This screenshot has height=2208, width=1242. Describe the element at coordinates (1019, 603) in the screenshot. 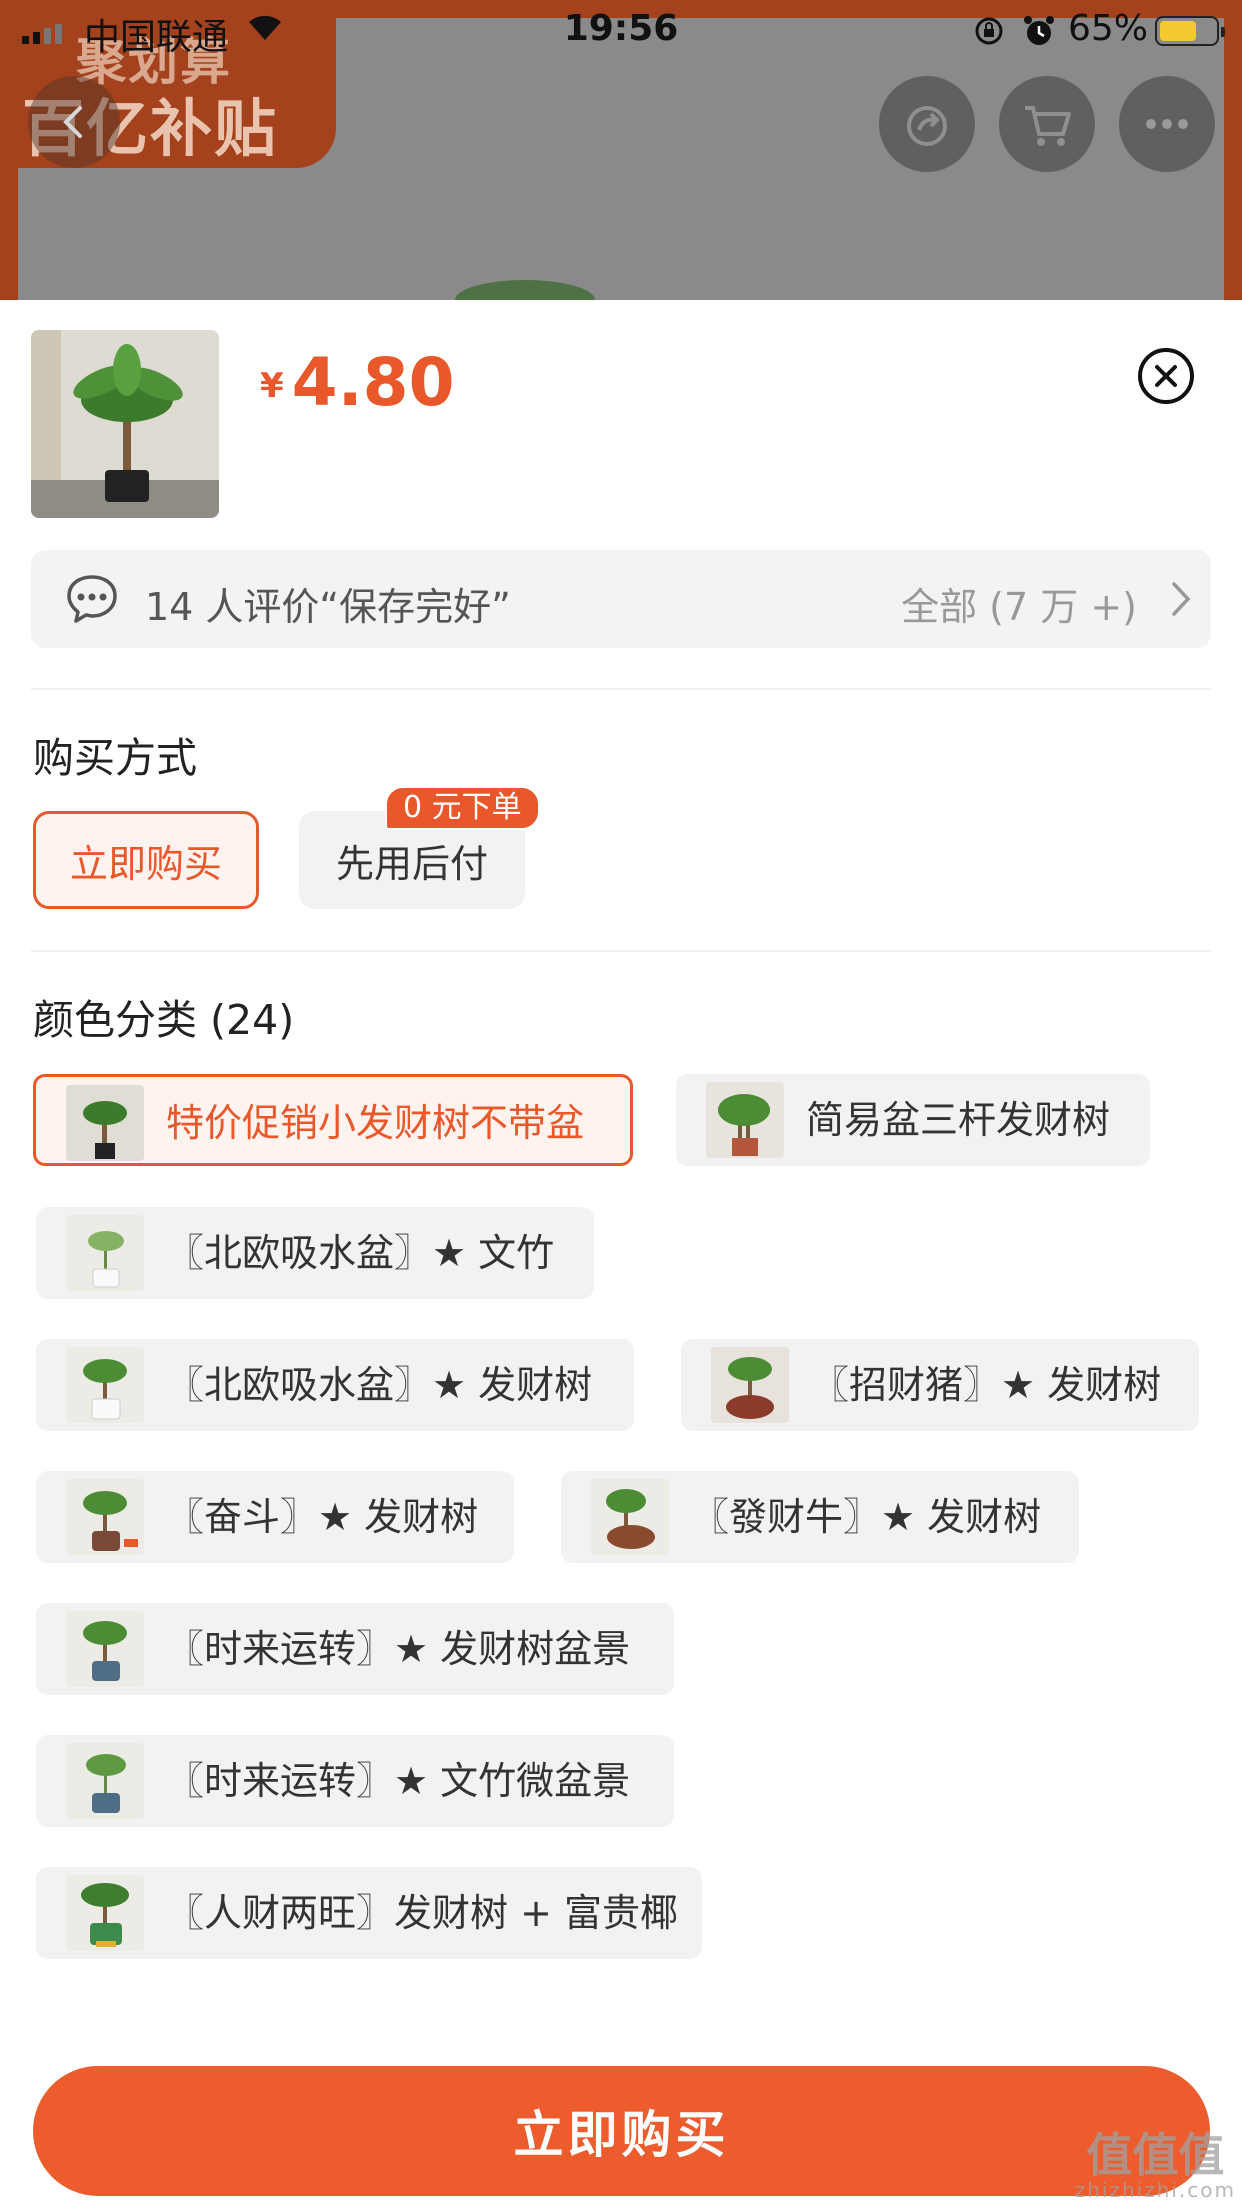

I see `review-all-link: 全部 (7 万 +)` at that location.